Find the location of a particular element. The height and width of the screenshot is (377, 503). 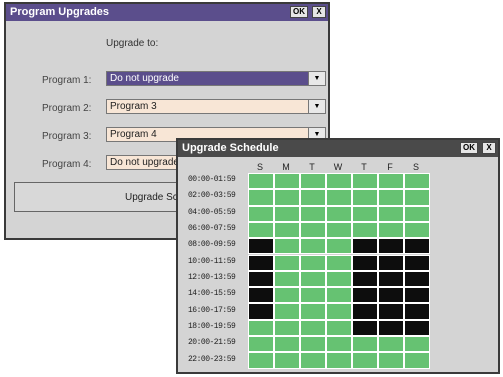

program-1-value: Do not upgrade is located at coordinates (144, 78).